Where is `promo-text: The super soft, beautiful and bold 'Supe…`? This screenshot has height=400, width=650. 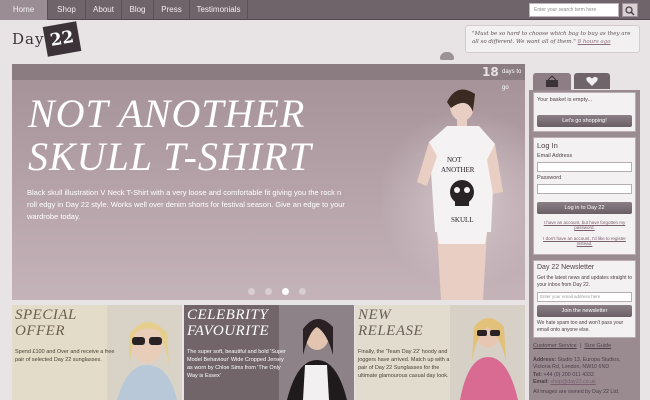
promo-text: The super soft, beautiful and bold 'Supe… is located at coordinates (236, 364).